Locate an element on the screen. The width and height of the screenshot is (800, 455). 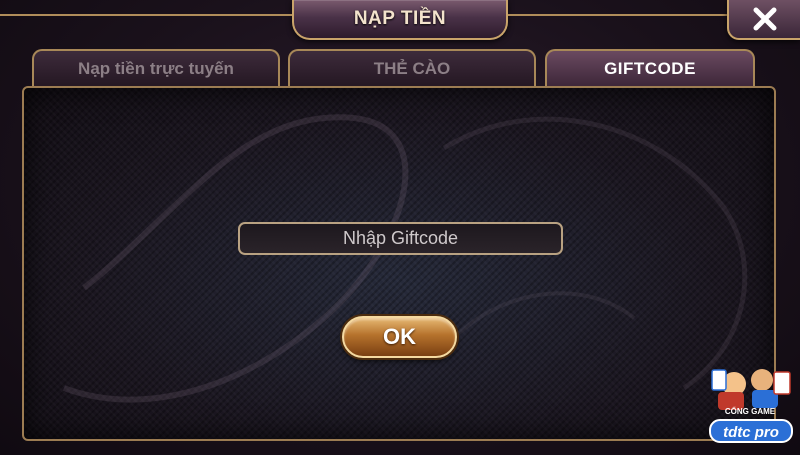
tab-label: THẺ CÀO is located at coordinates (412, 68).